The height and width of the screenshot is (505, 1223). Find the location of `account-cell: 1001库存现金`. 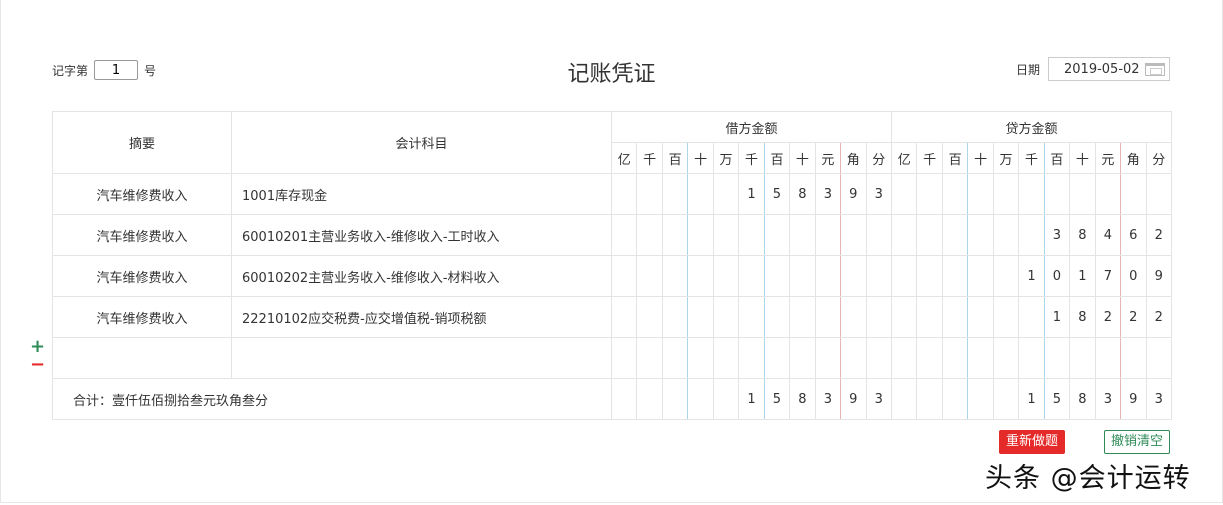

account-cell: 1001库存现金 is located at coordinates (421, 194).